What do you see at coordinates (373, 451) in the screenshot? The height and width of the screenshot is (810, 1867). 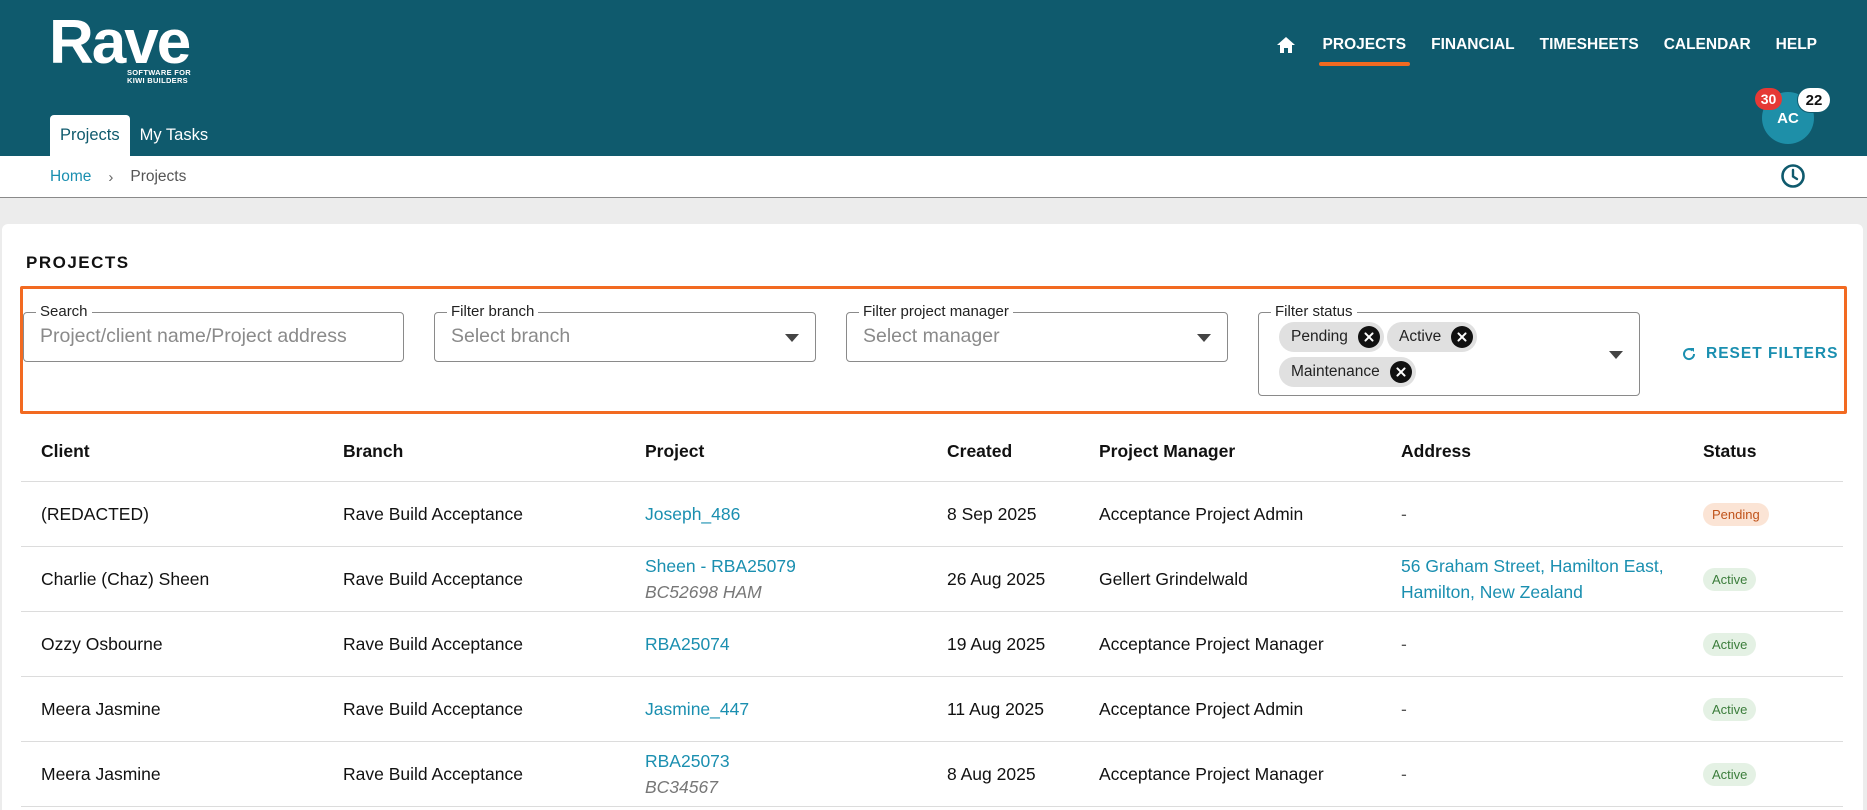 I see `column-header-branch: Branch` at bounding box center [373, 451].